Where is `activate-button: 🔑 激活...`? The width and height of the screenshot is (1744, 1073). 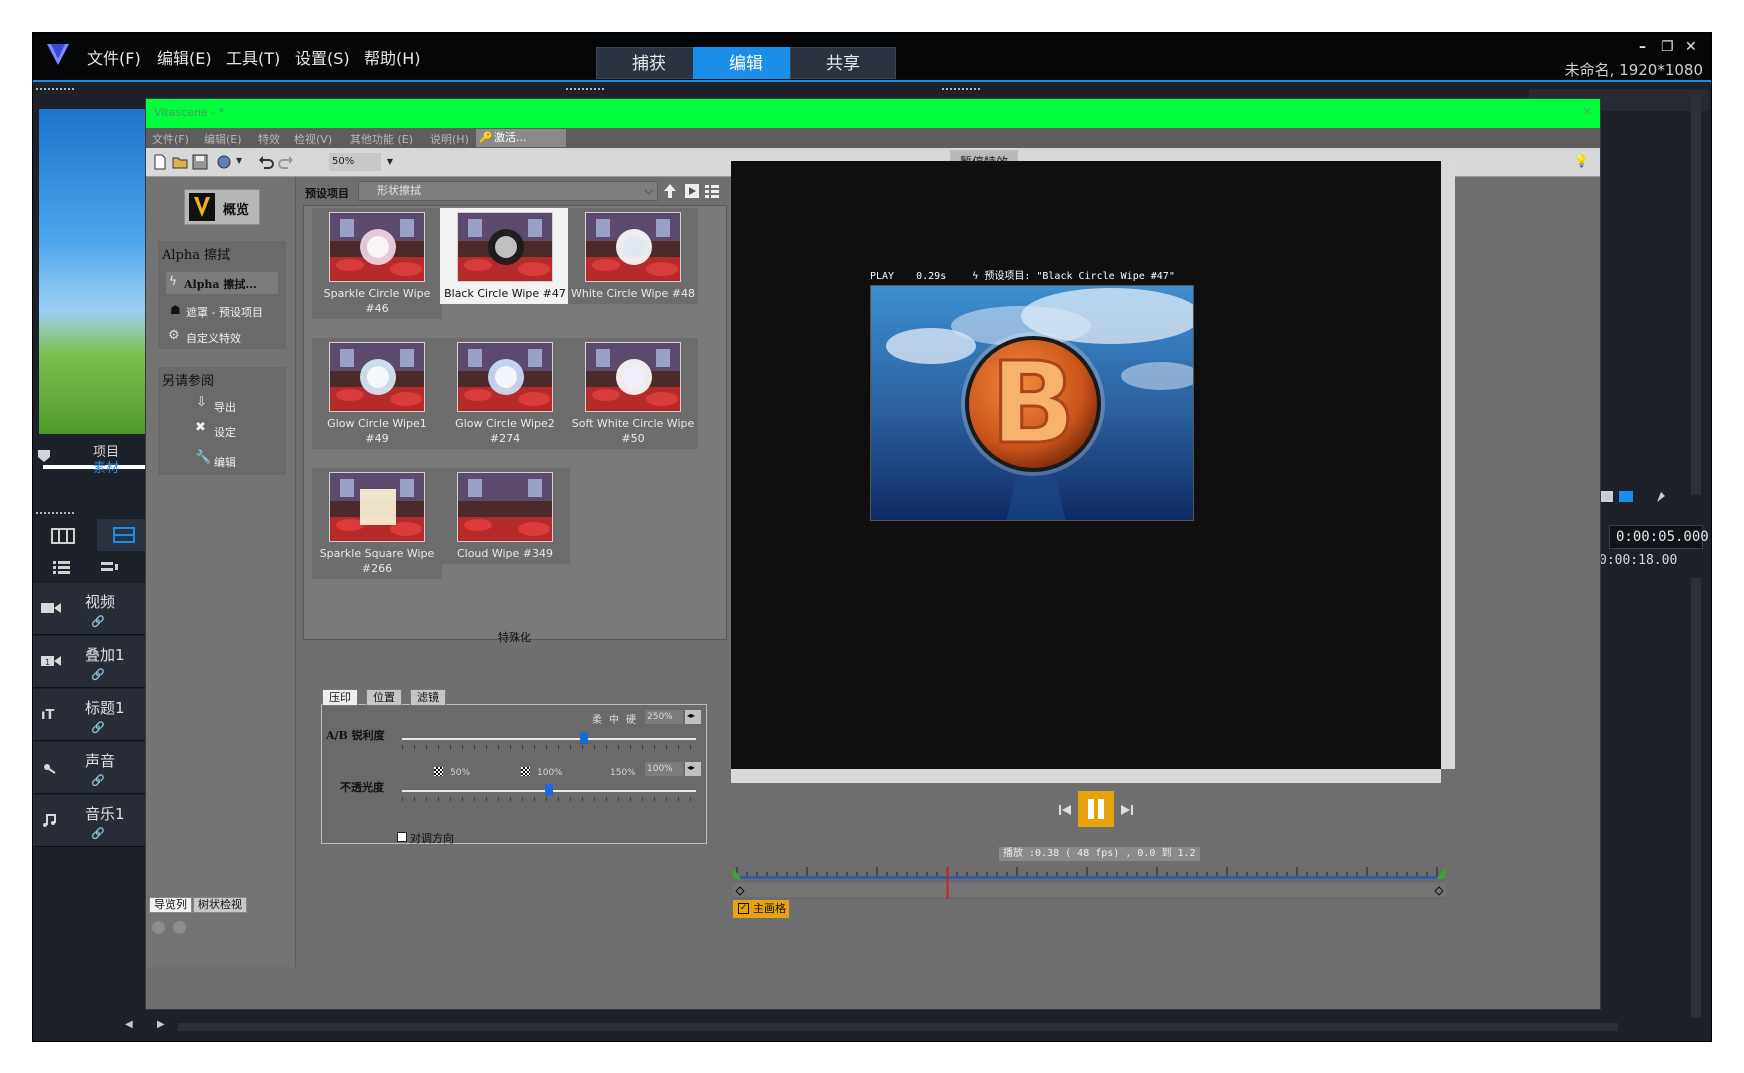
activate-button: 🔑 激活... is located at coordinates (521, 138).